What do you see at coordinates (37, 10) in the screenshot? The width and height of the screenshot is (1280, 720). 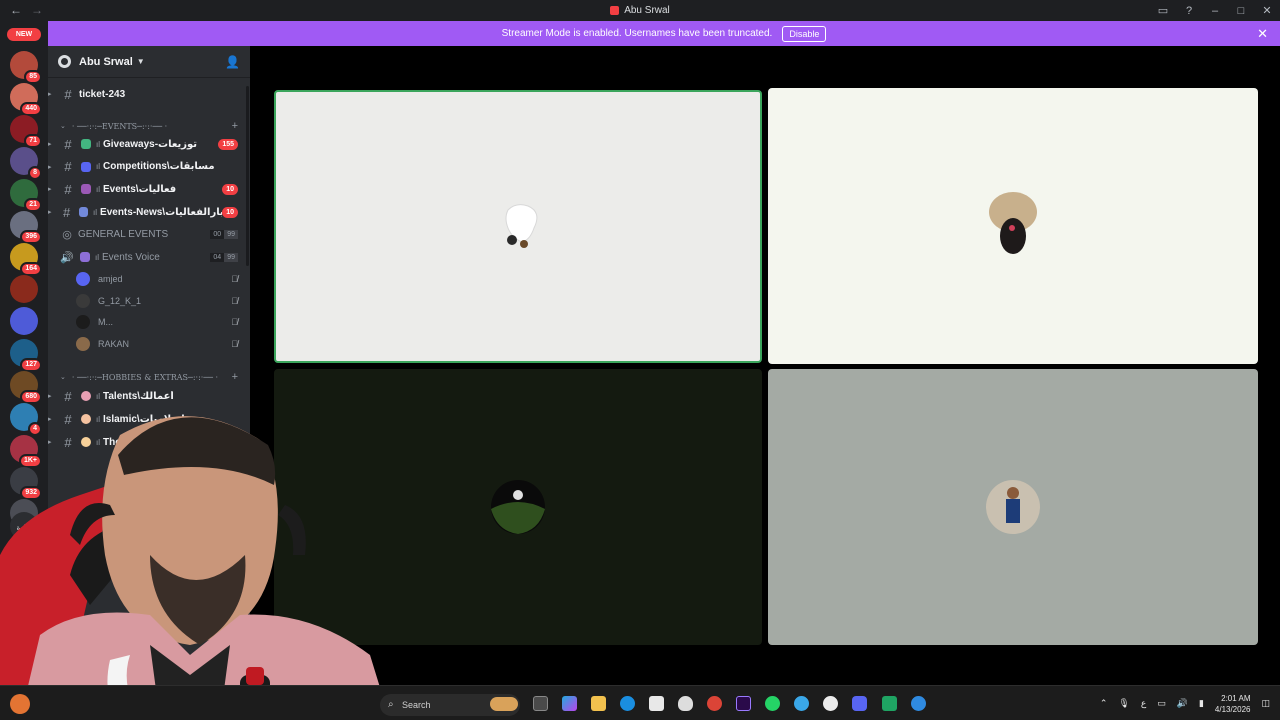 I see `arrow-right-icon: →` at bounding box center [37, 10].